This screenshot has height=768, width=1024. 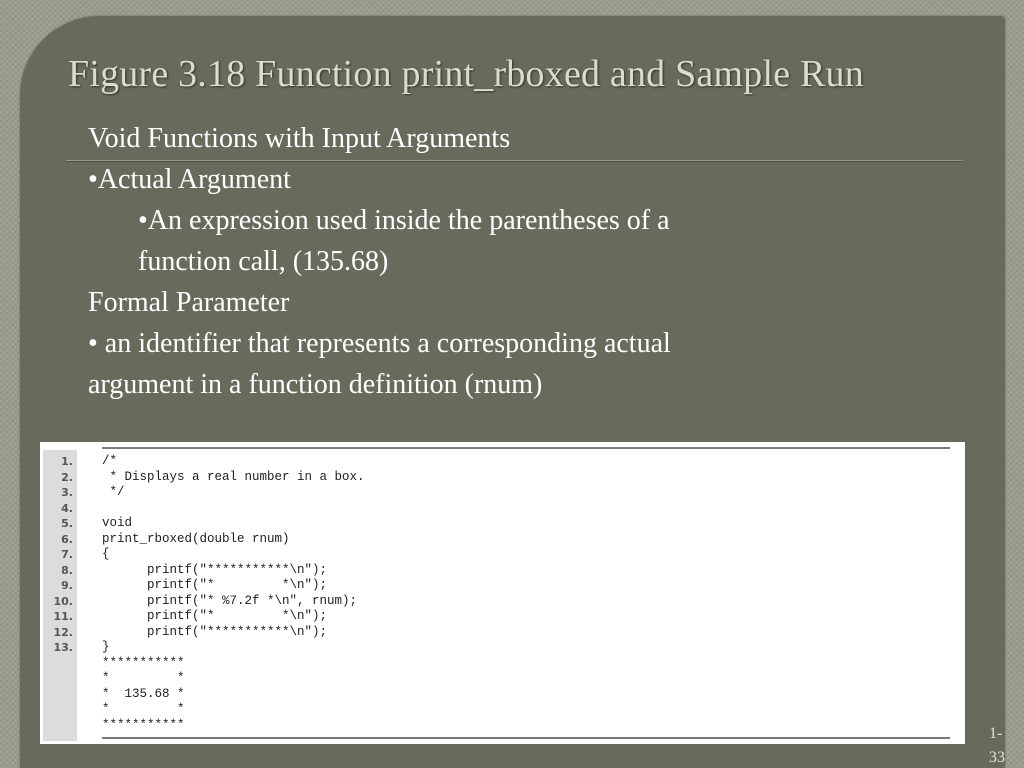 What do you see at coordinates (67, 539) in the screenshot?
I see `line-number: 6.` at bounding box center [67, 539].